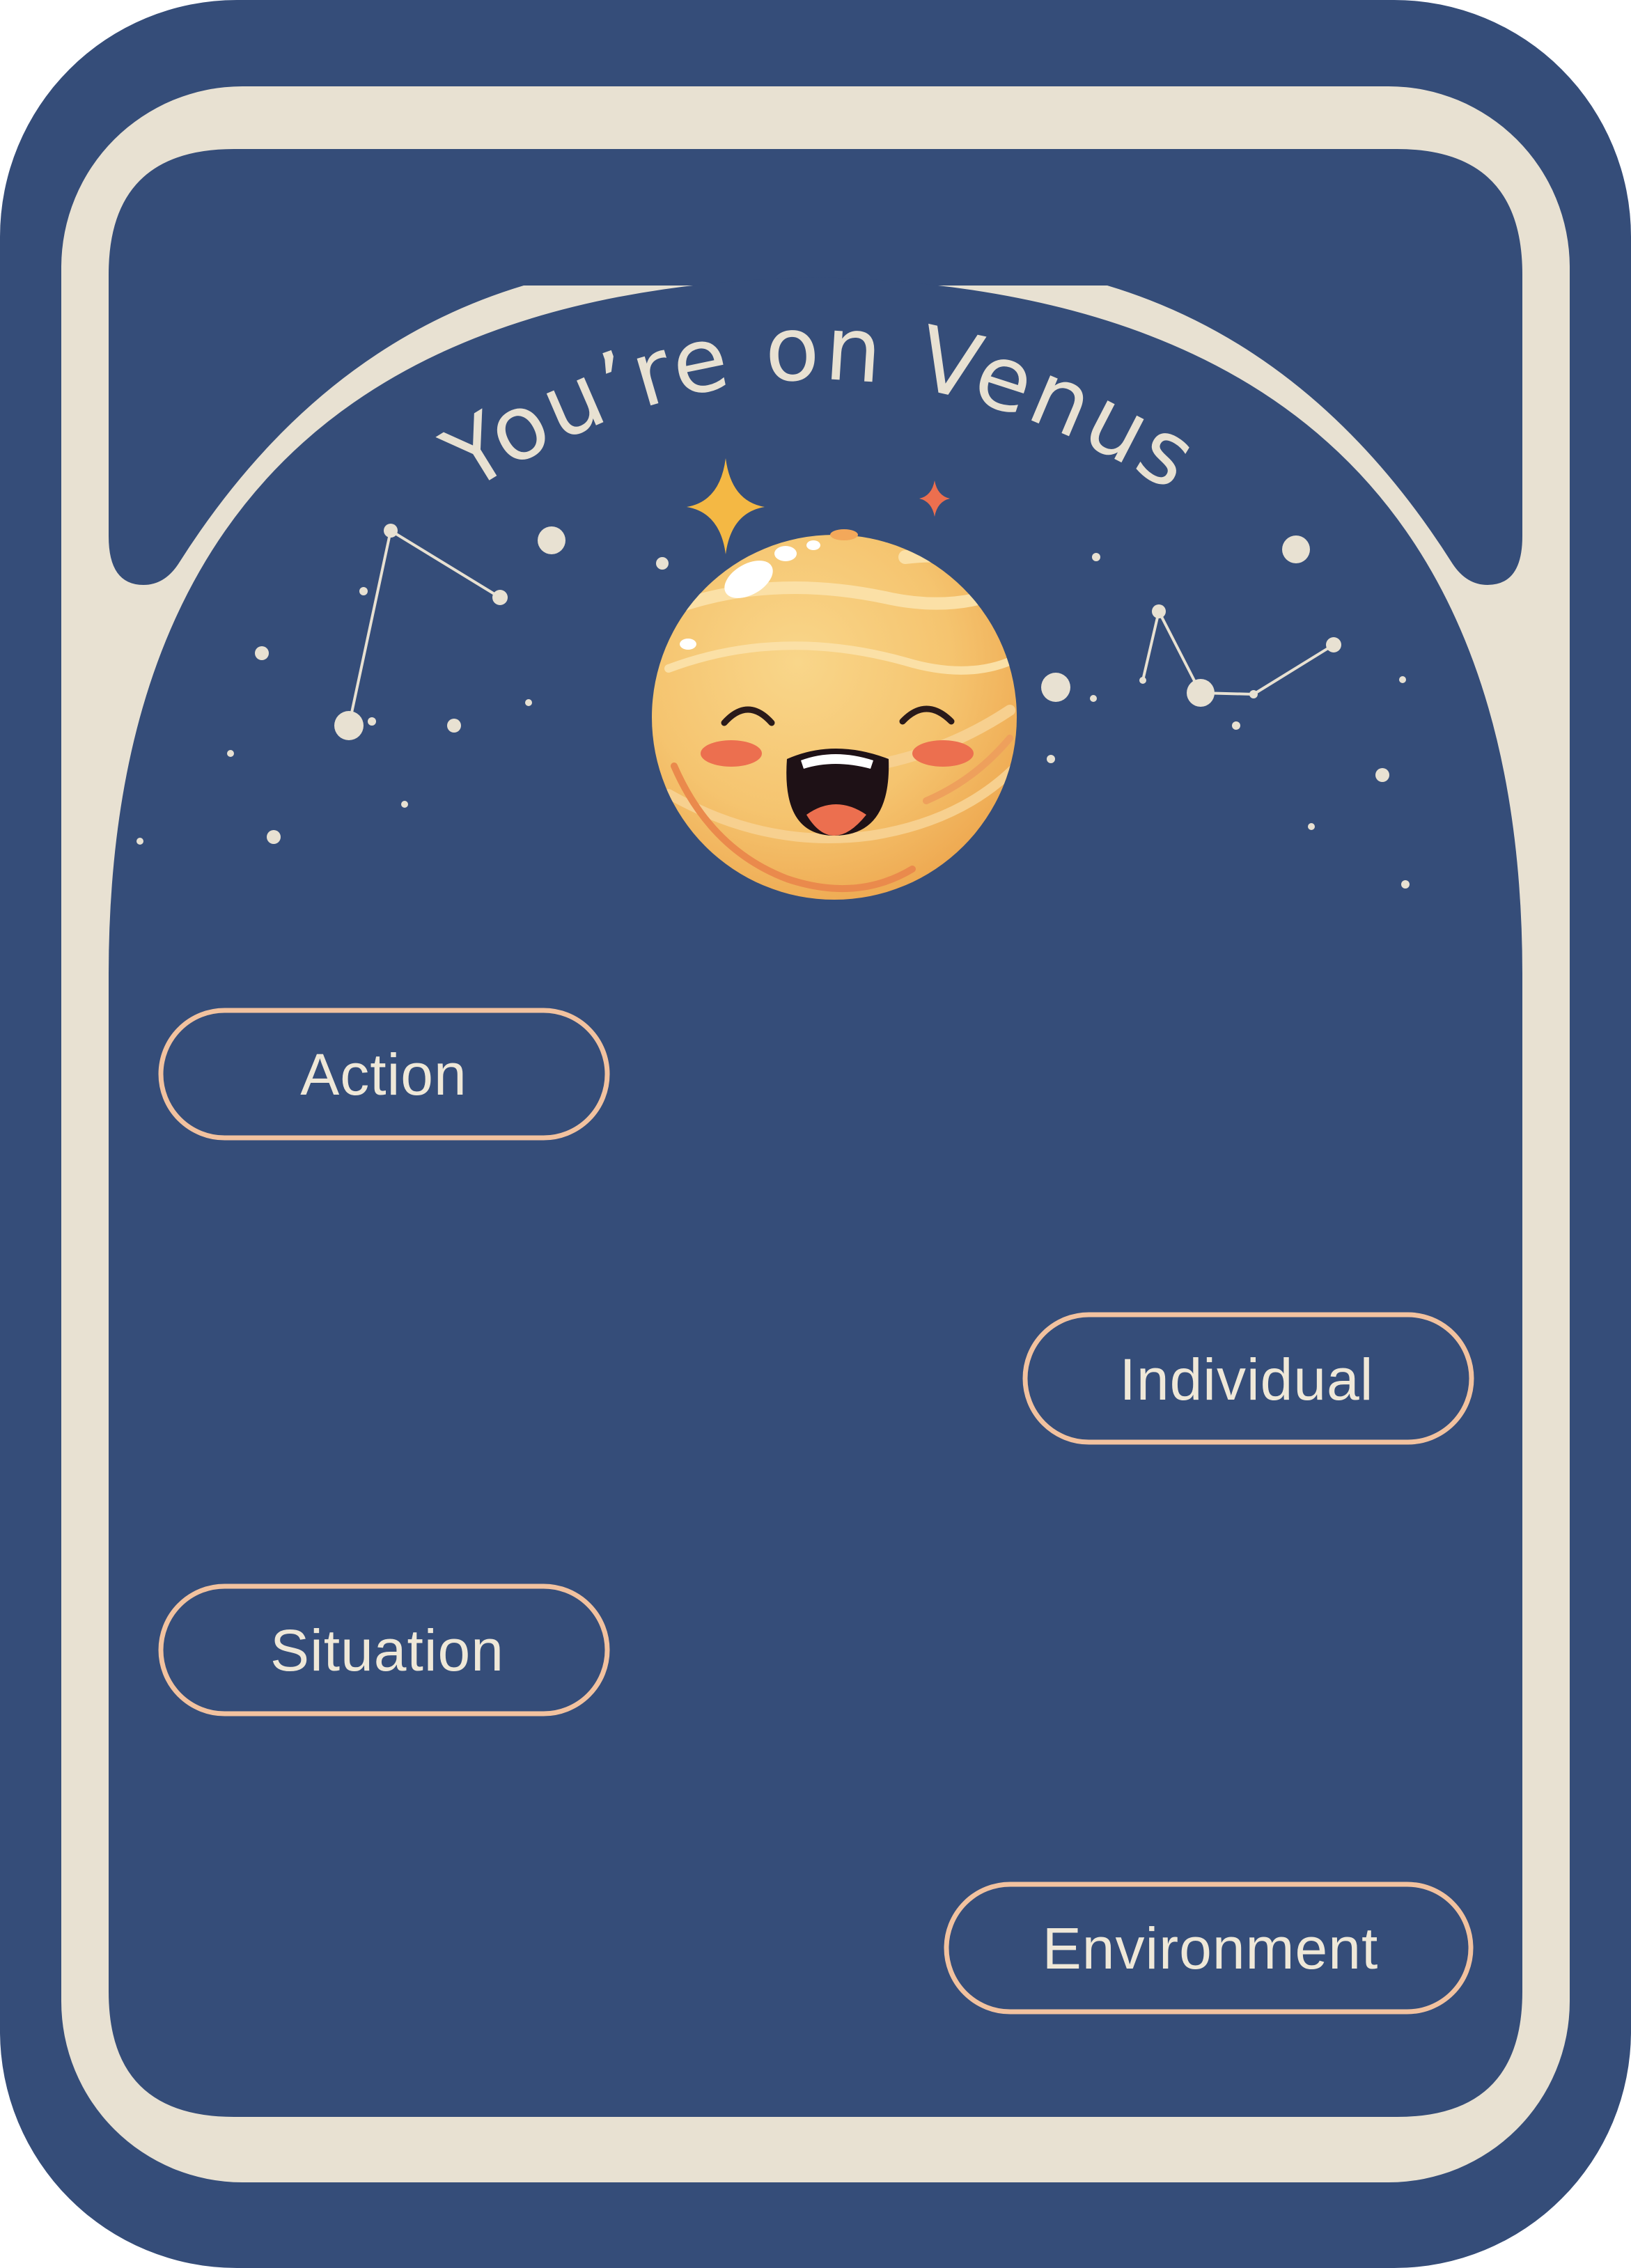  I want to click on category-environment-button: Environment, so click(1209, 1948).